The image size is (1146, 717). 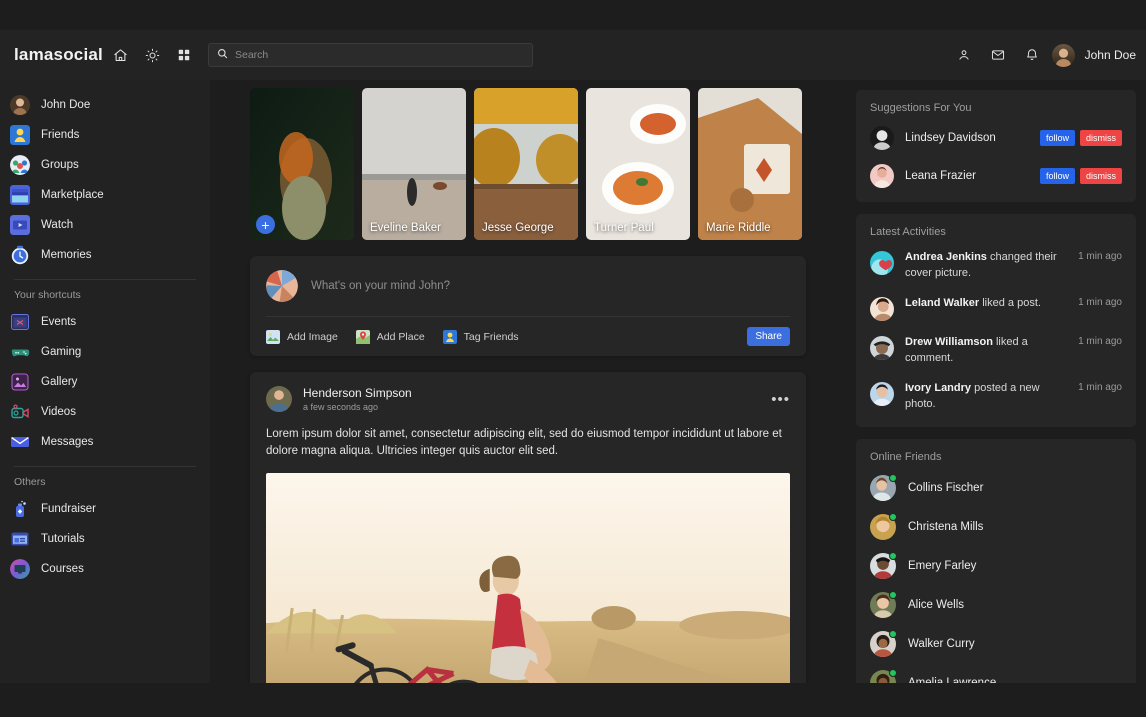 What do you see at coordinates (996, 565) in the screenshot?
I see `online-friend-item: Emery Farley` at bounding box center [996, 565].